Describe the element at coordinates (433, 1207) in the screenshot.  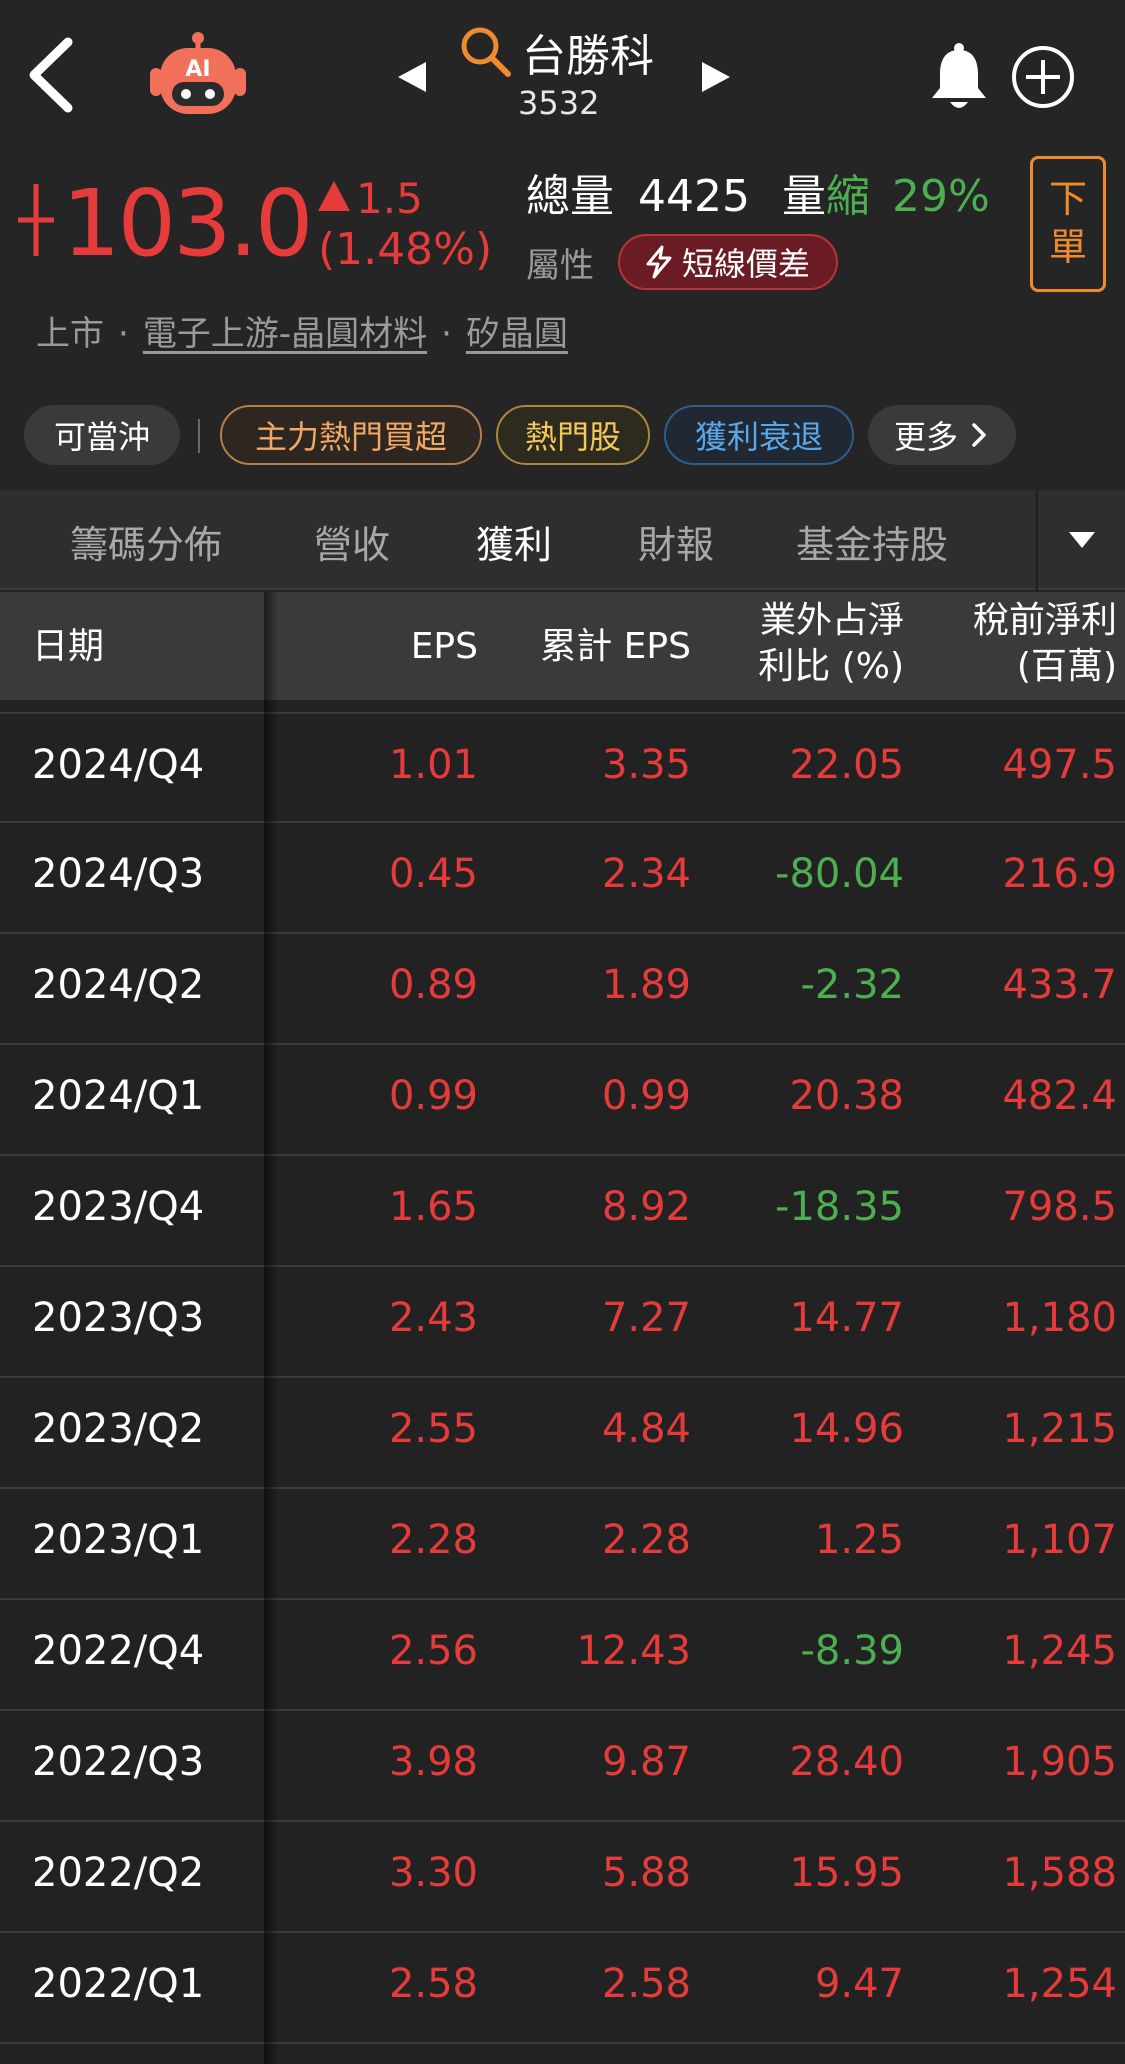
I see `cell-eps: 1.65` at that location.